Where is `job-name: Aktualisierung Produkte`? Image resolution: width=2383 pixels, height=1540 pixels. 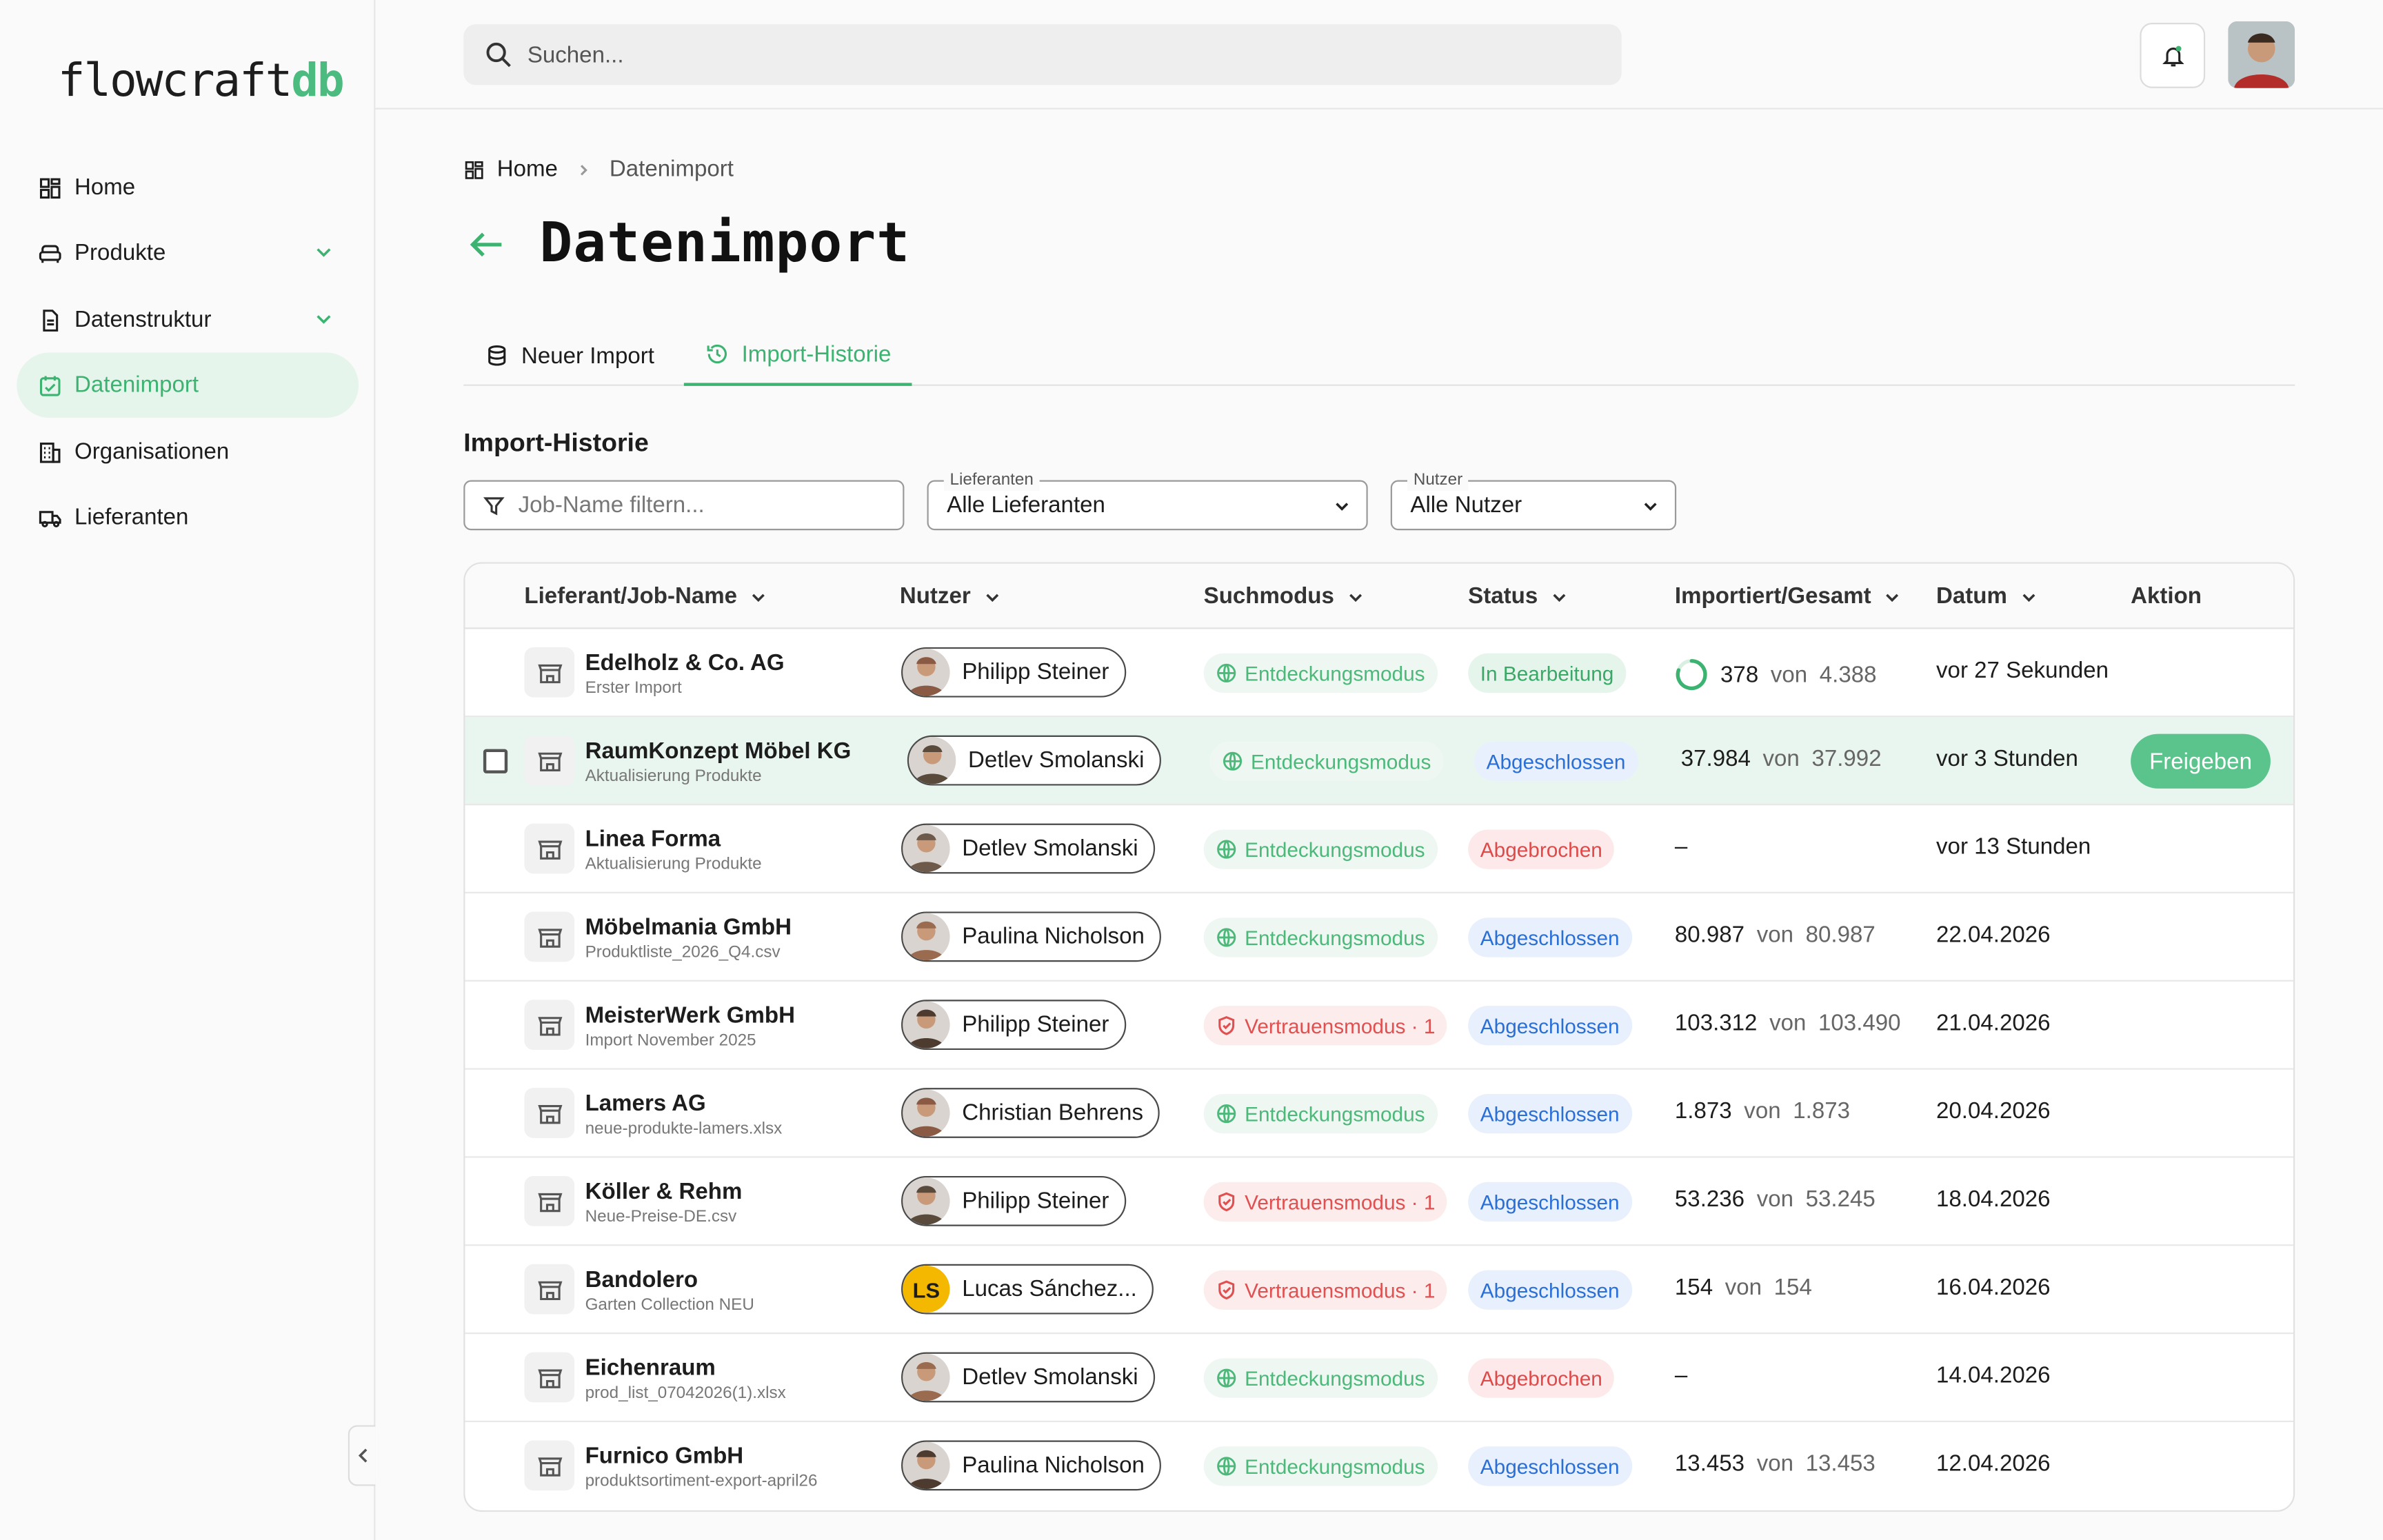
job-name: Aktualisierung Produkte is located at coordinates (673, 777).